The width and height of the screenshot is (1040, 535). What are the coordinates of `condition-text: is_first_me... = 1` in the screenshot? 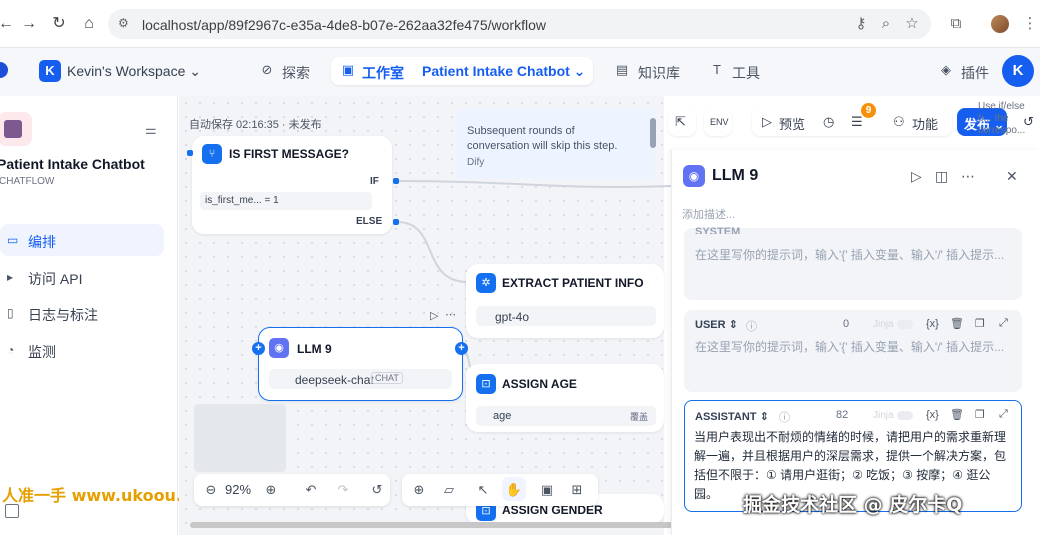 It's located at (242, 200).